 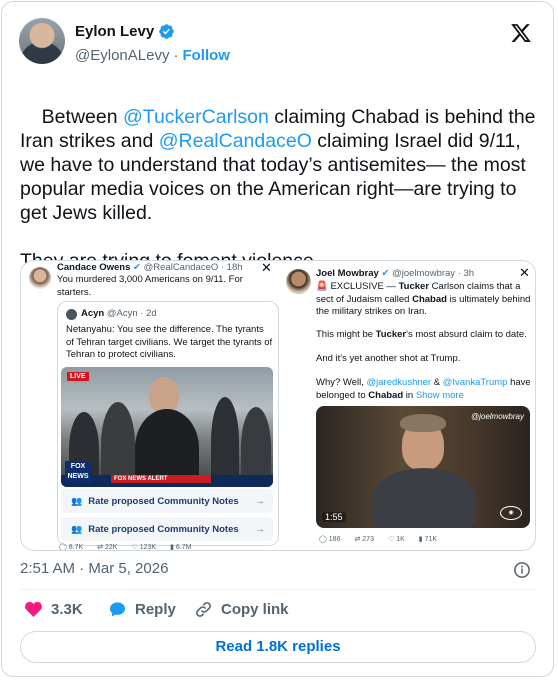 What do you see at coordinates (346, 334) in the screenshot?
I see `text-fragment: This might be` at bounding box center [346, 334].